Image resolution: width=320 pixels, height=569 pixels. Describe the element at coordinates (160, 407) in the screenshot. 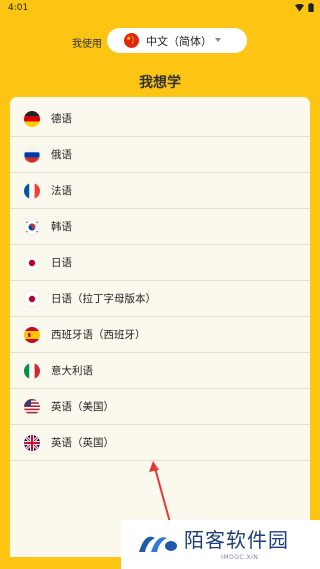

I see `language-item-english-us: 英语（美国）` at that location.